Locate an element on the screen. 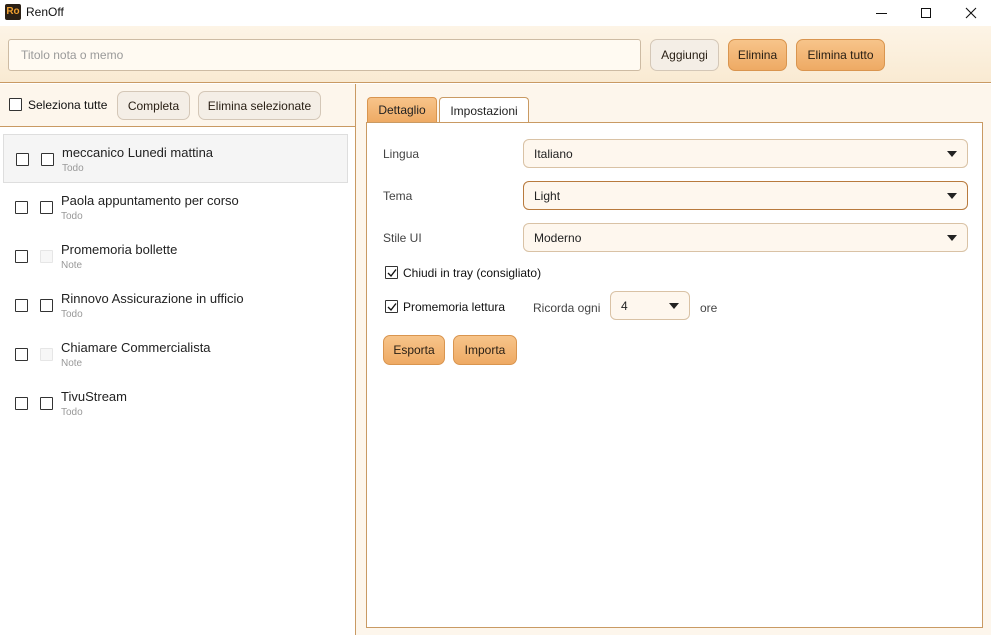 This screenshot has width=991, height=635. theme-label: Tema is located at coordinates (398, 196).